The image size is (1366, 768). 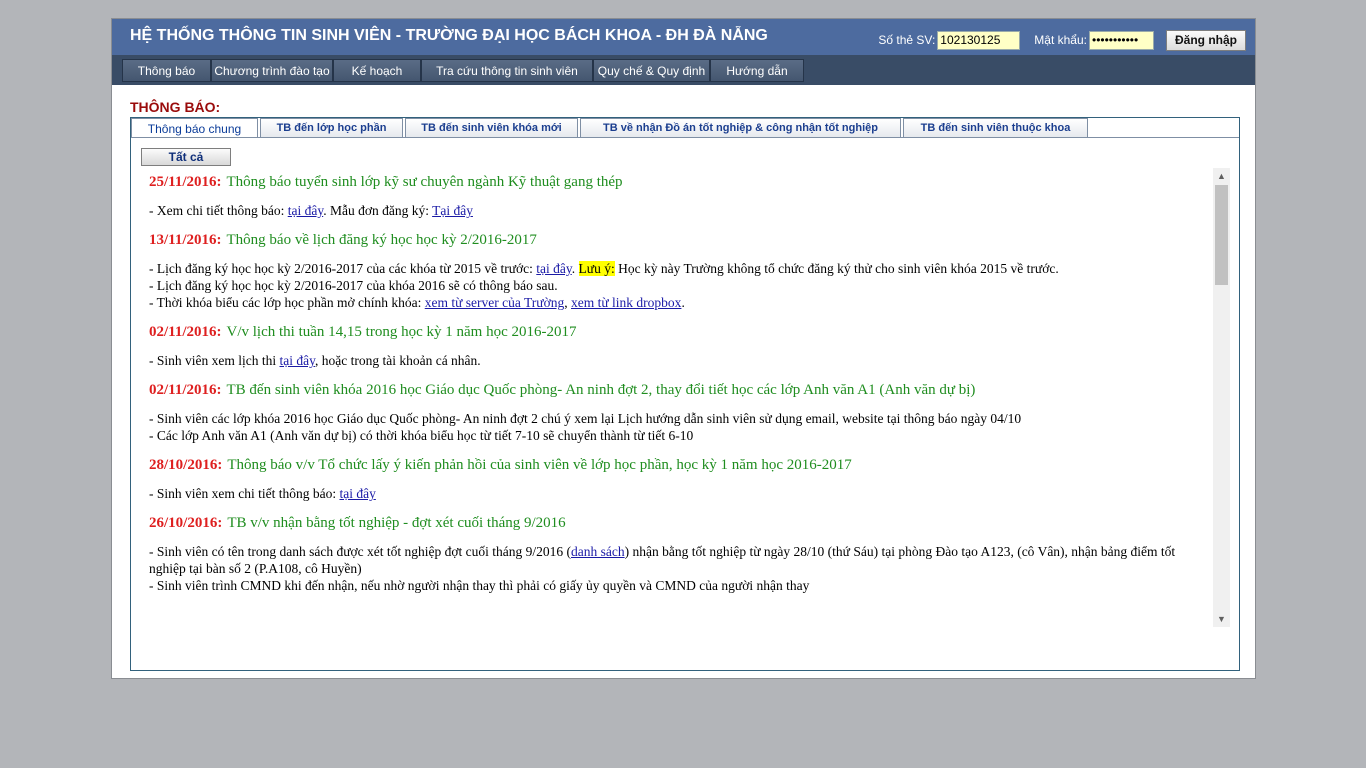 I want to click on nav-item-notices: Thông báo, so click(x=166, y=70).